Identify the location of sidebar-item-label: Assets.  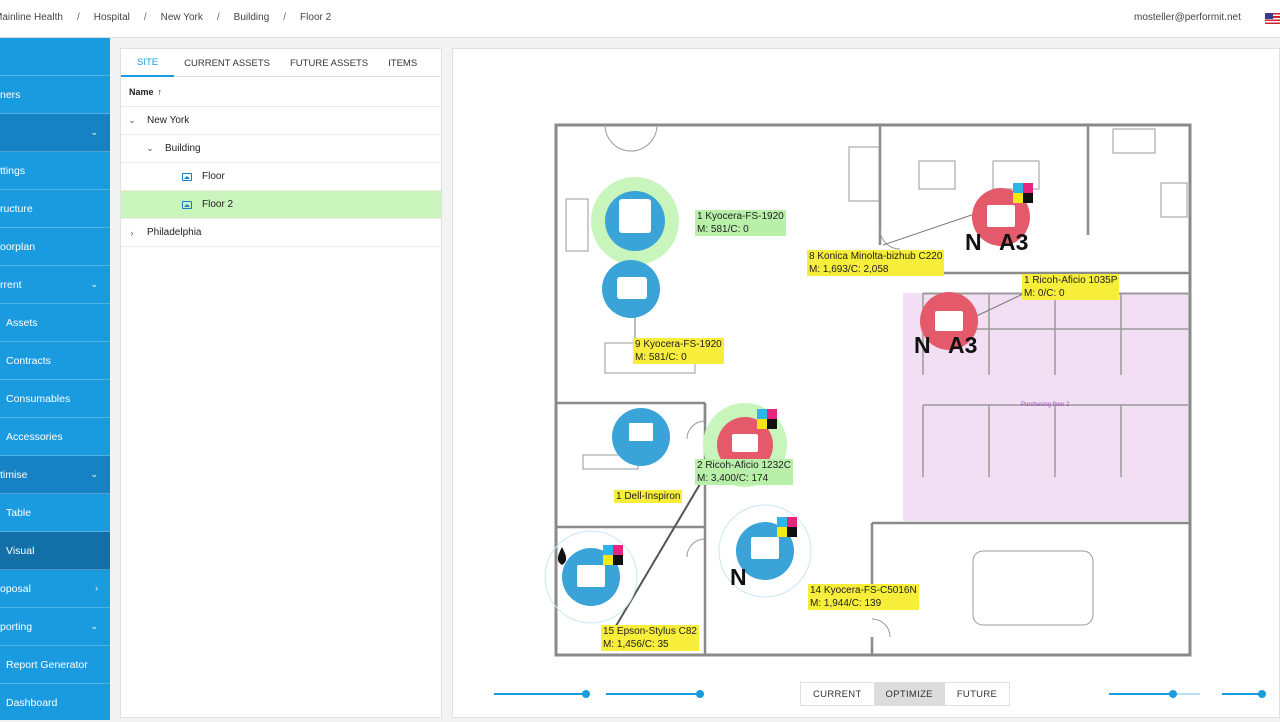
(22, 322).